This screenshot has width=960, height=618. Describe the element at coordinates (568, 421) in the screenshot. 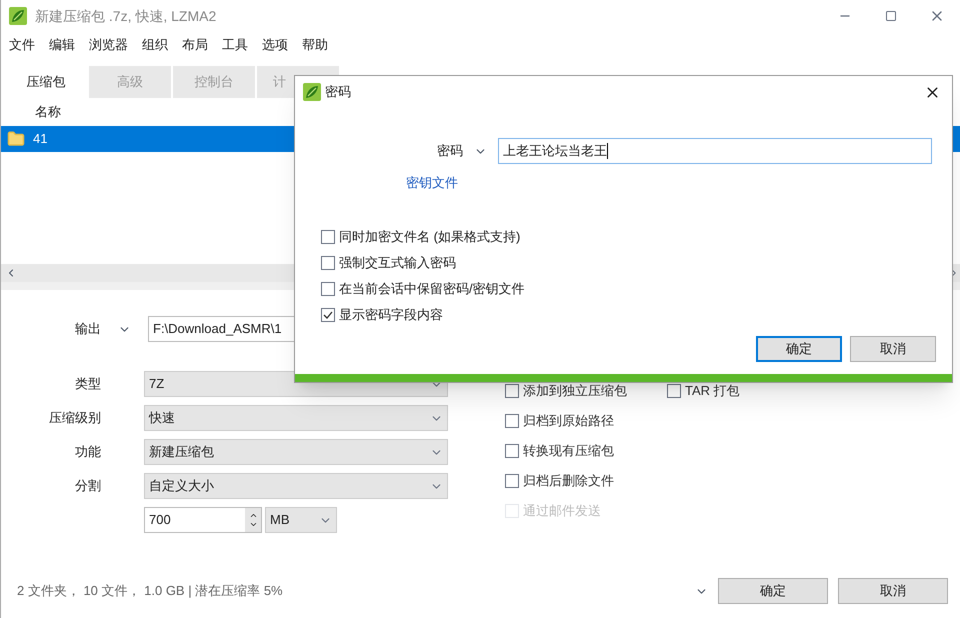

I see `checkbox-label: 归档到原始路径` at that location.